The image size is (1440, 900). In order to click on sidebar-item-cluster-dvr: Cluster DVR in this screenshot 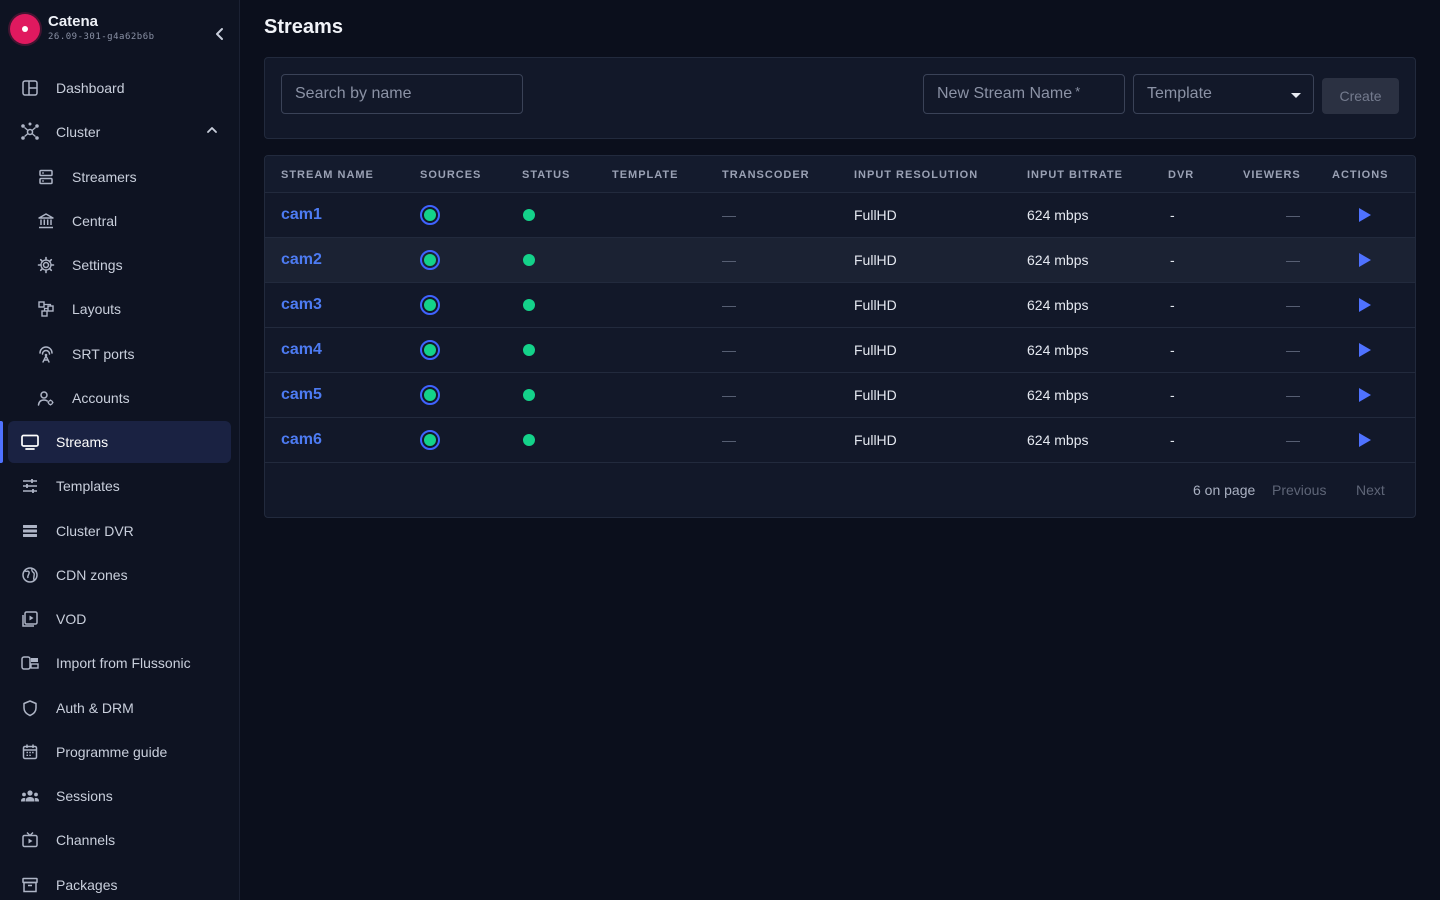, I will do `click(119, 531)`.